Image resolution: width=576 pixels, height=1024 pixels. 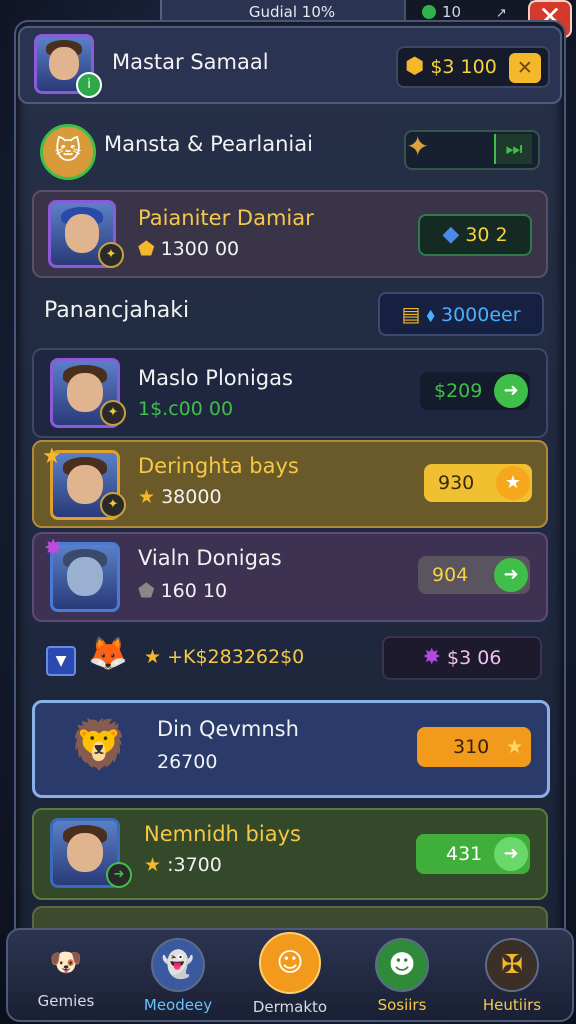 I want to click on item-value: ⬟ 160 10, so click(x=183, y=591).